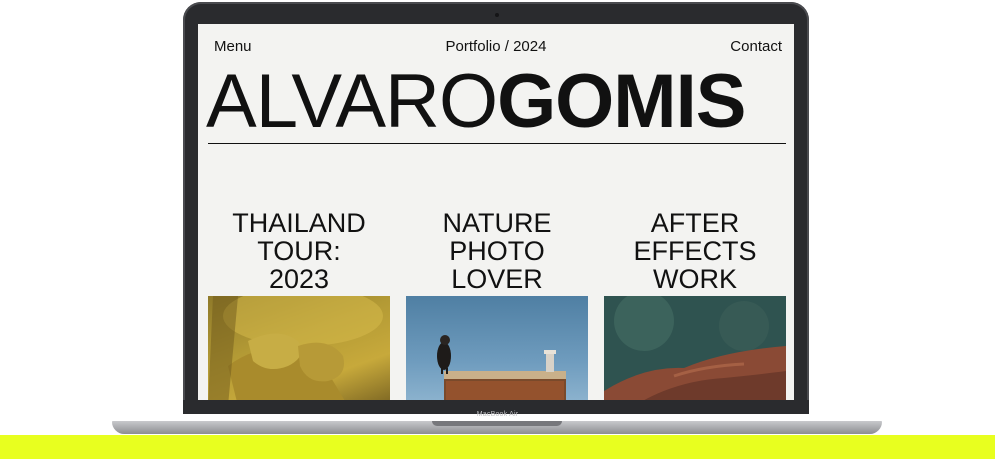 The width and height of the screenshot is (995, 459). I want to click on project-image-bird, so click(497, 348).